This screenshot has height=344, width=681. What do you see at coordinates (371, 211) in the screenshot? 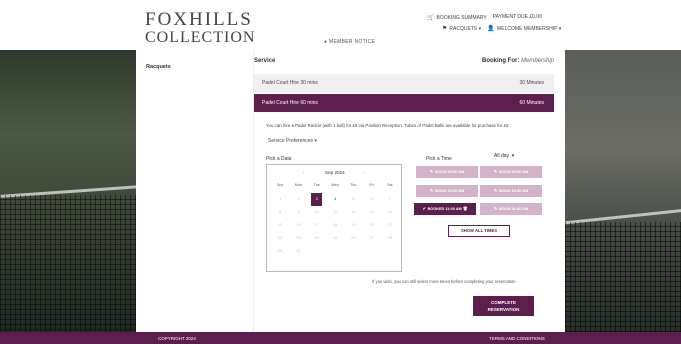
I see `calendar-day: 13` at bounding box center [371, 211].